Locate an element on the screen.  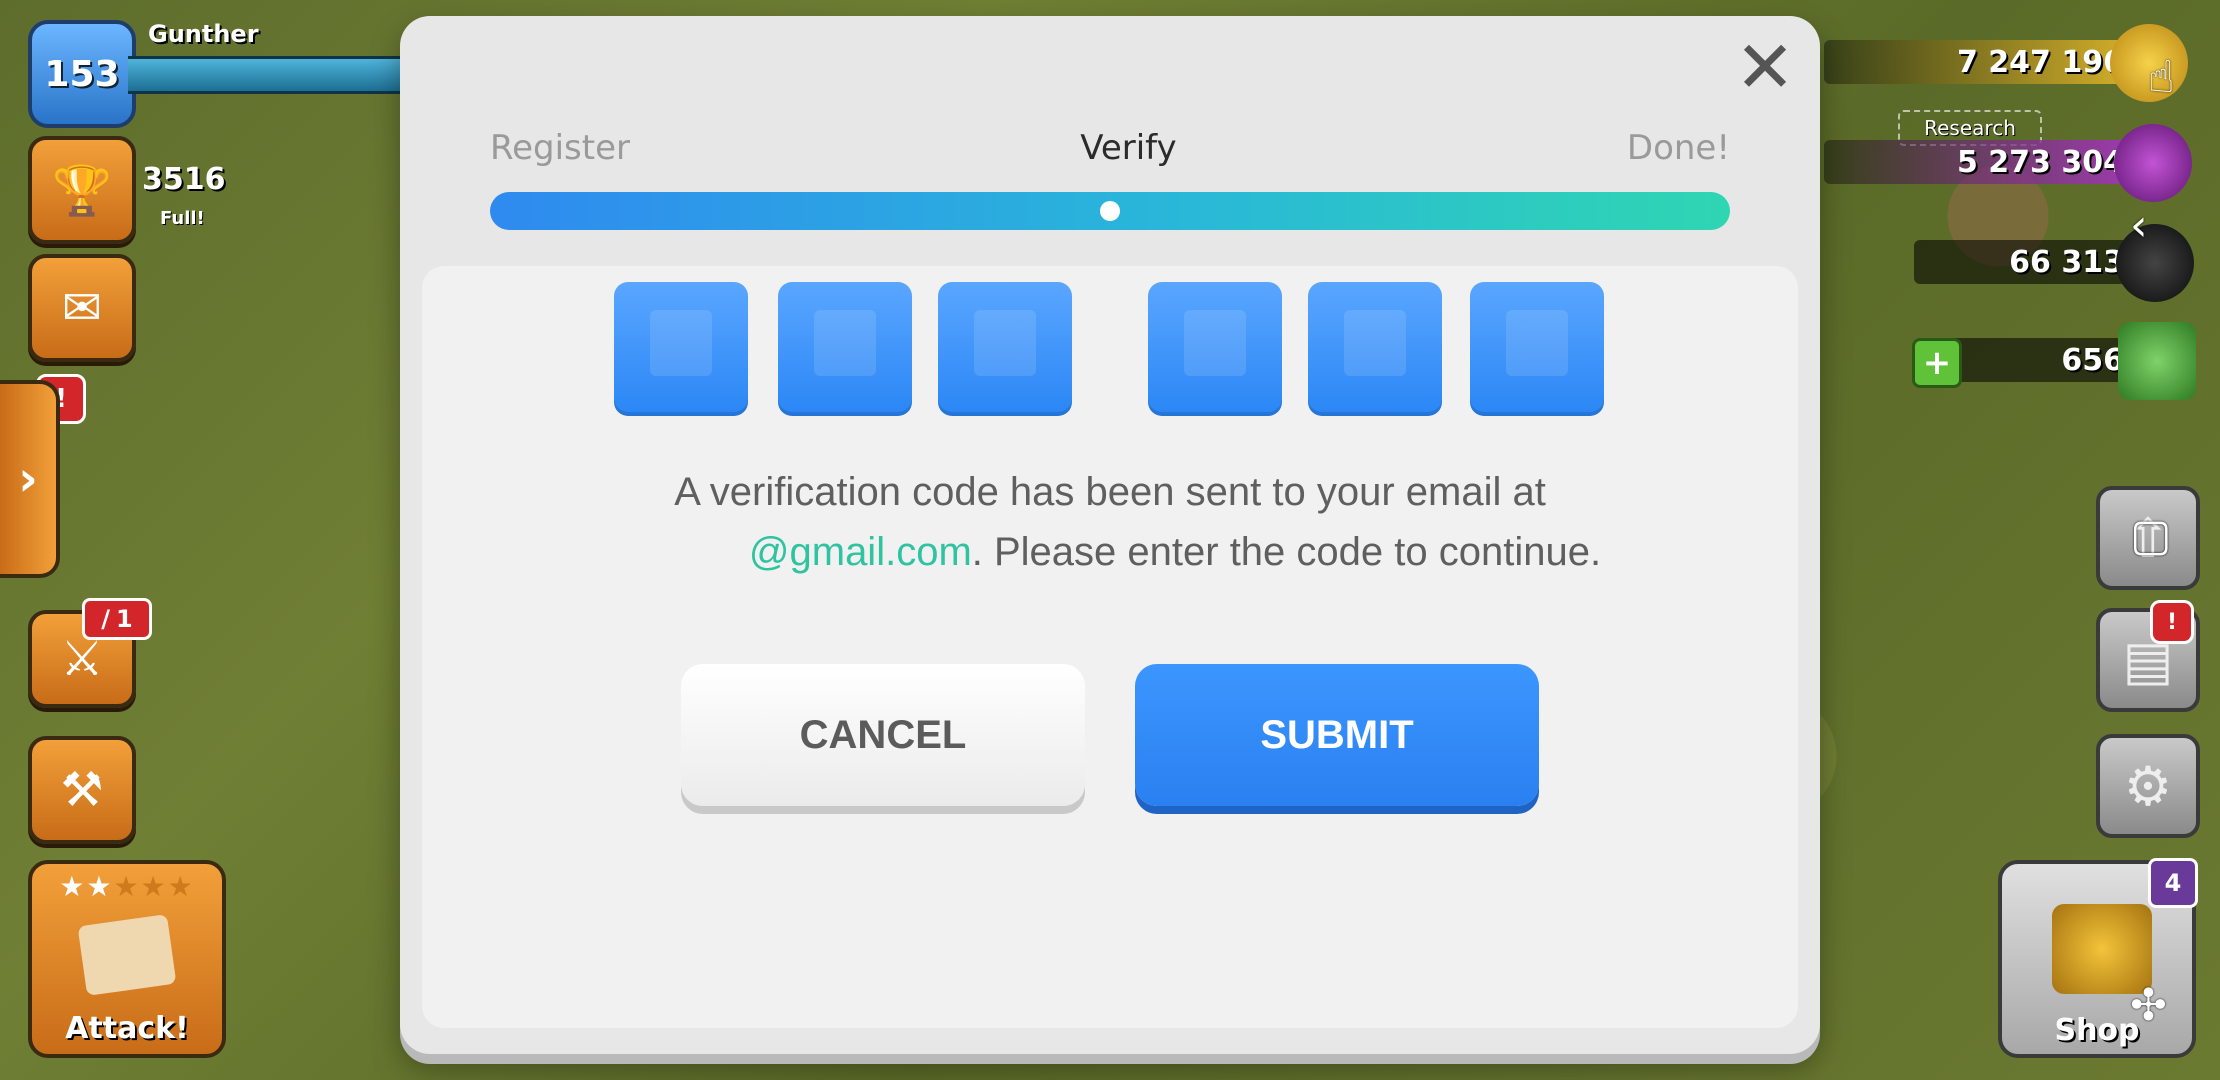
player-name: Gunther is located at coordinates (203, 34).